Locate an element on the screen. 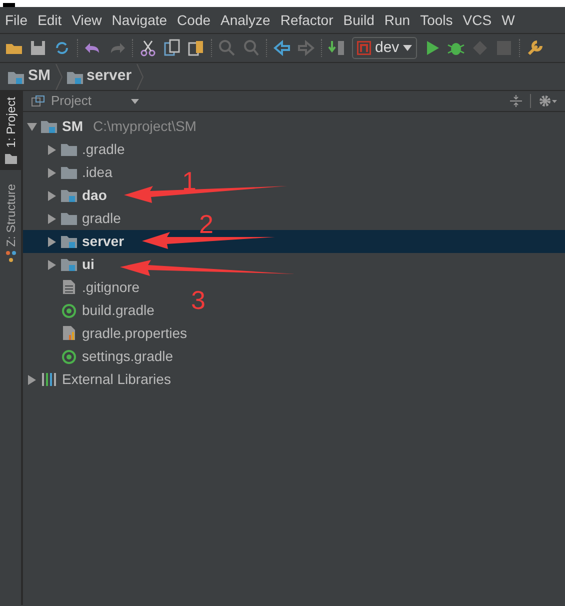 This screenshot has width=565, height=606. menu-item: Run is located at coordinates (397, 20).